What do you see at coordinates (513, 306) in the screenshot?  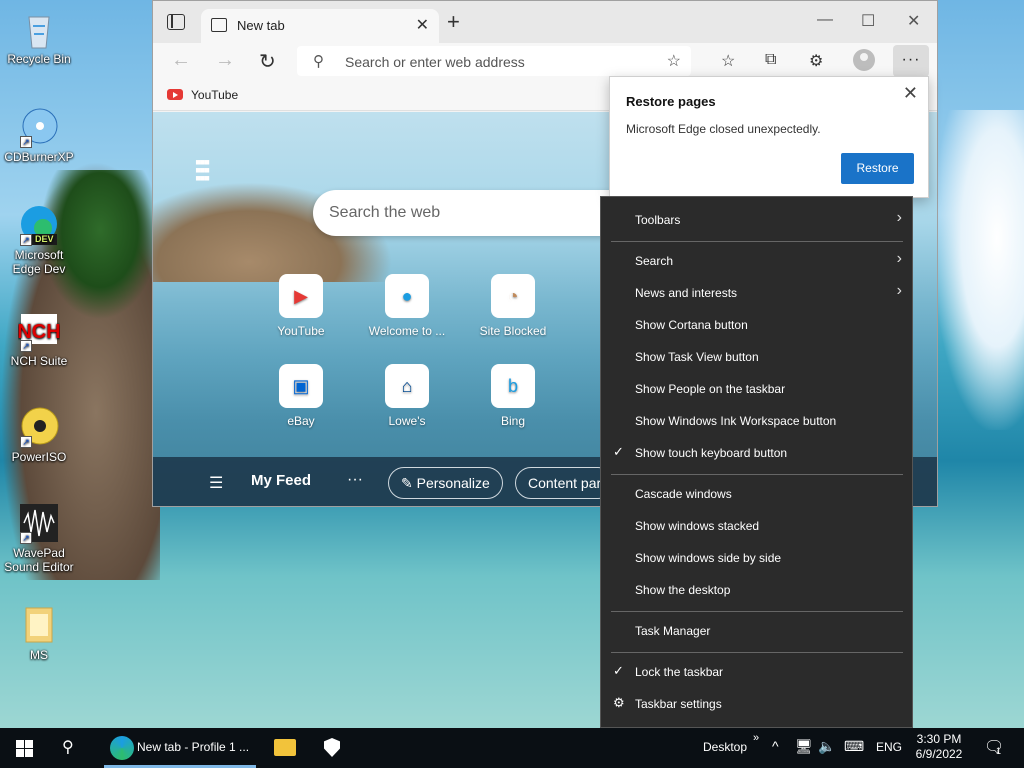 I see `quick-link-site-blocked: ◔ Site Blocked` at bounding box center [513, 306].